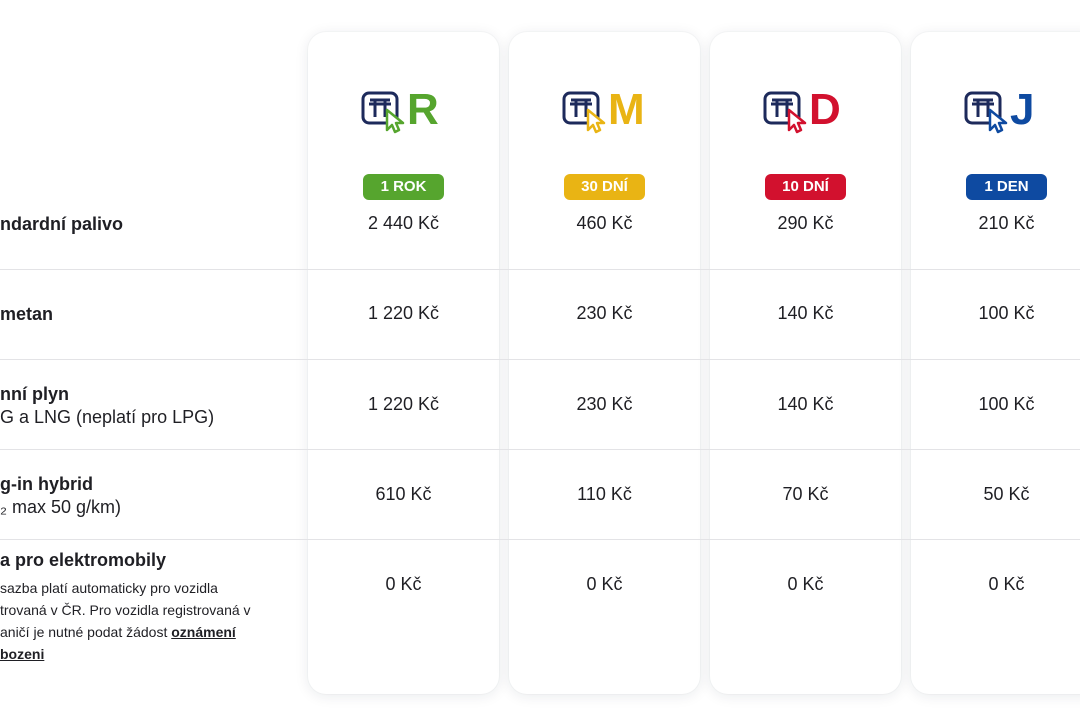 The width and height of the screenshot is (1080, 720). Describe the element at coordinates (125, 610) in the screenshot. I see `note-text: trovaná v ČR. Pro vozidla registrovaná v` at that location.